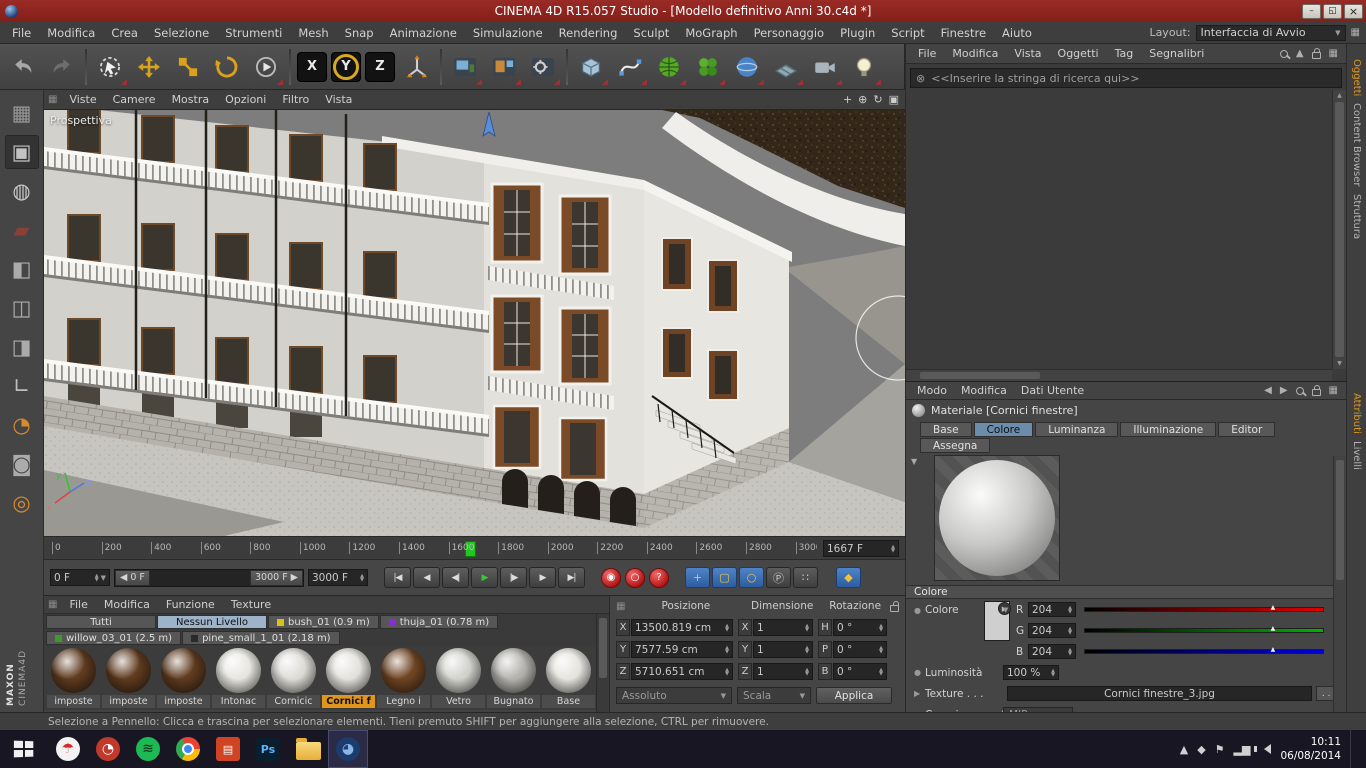 The image size is (1366, 768). Describe the element at coordinates (708, 67) in the screenshot. I see `add-mograph-cloner-button` at that location.